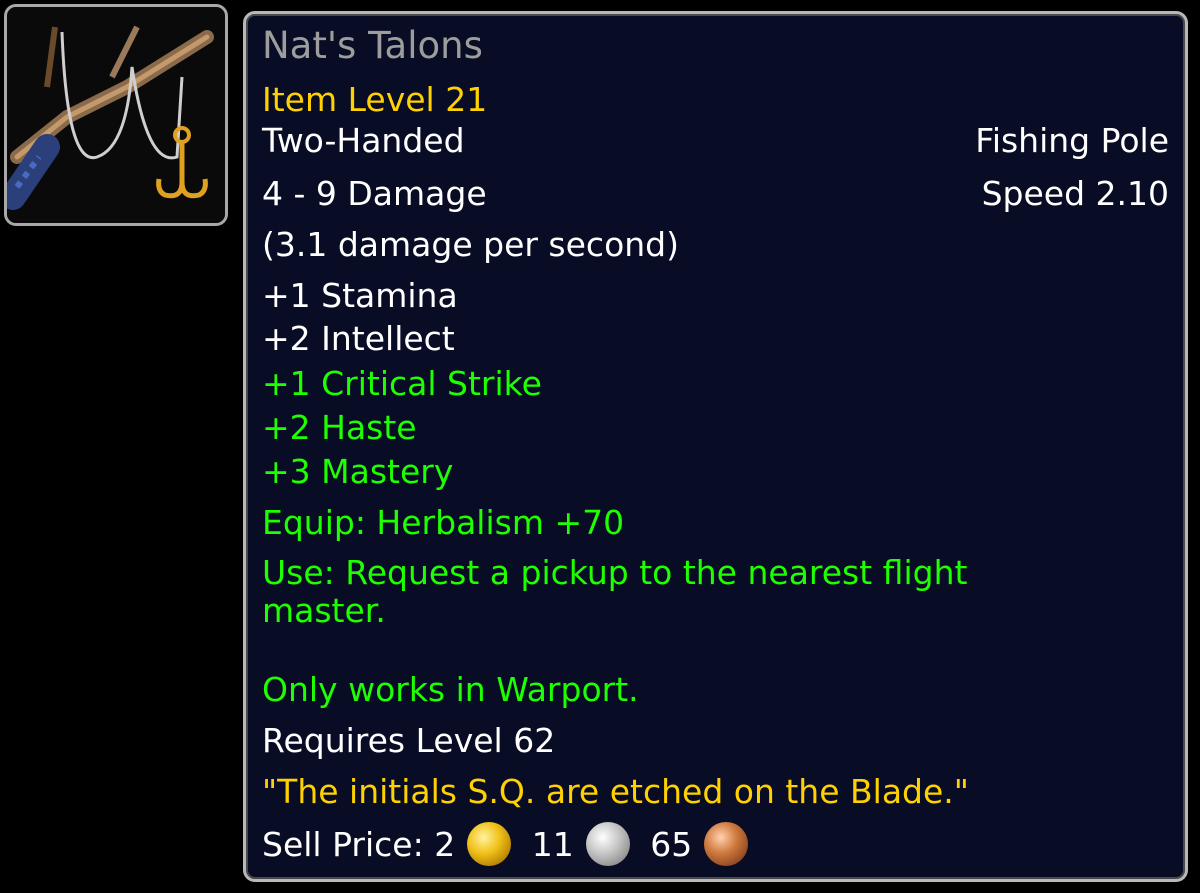 The height and width of the screenshot is (893, 1200). Describe the element at coordinates (443, 522) in the screenshot. I see `equip-effect: Equip: Herbalism +70` at that location.